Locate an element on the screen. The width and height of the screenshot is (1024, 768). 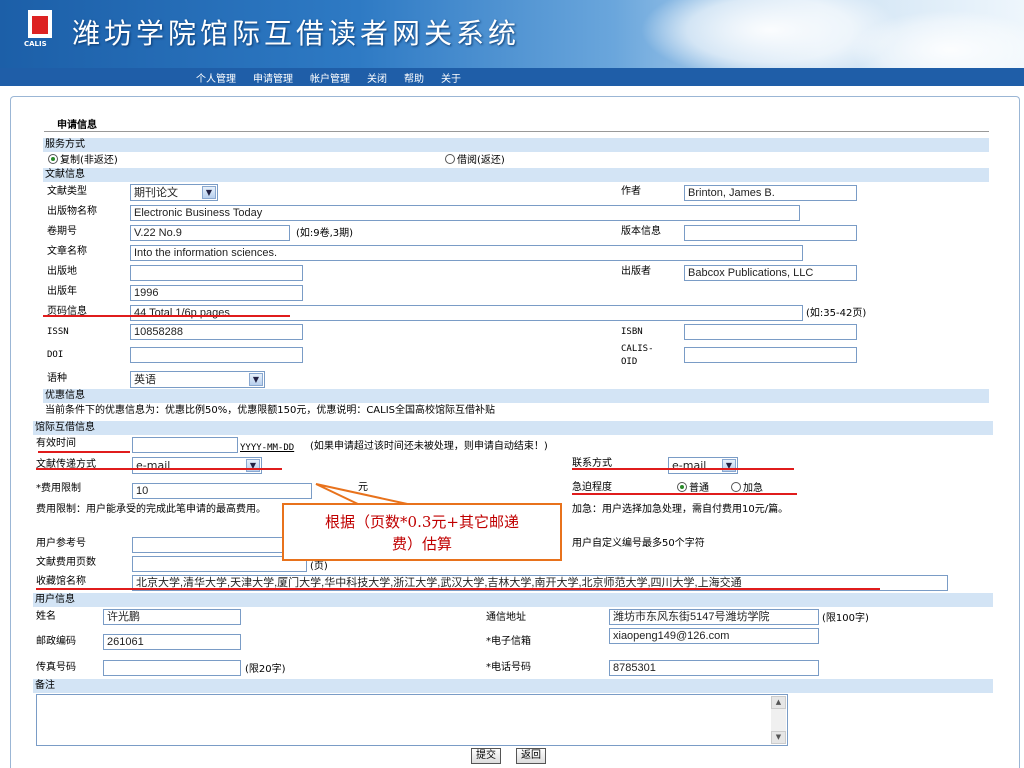
address-hint: (限100字) is located at coordinates (845, 618).